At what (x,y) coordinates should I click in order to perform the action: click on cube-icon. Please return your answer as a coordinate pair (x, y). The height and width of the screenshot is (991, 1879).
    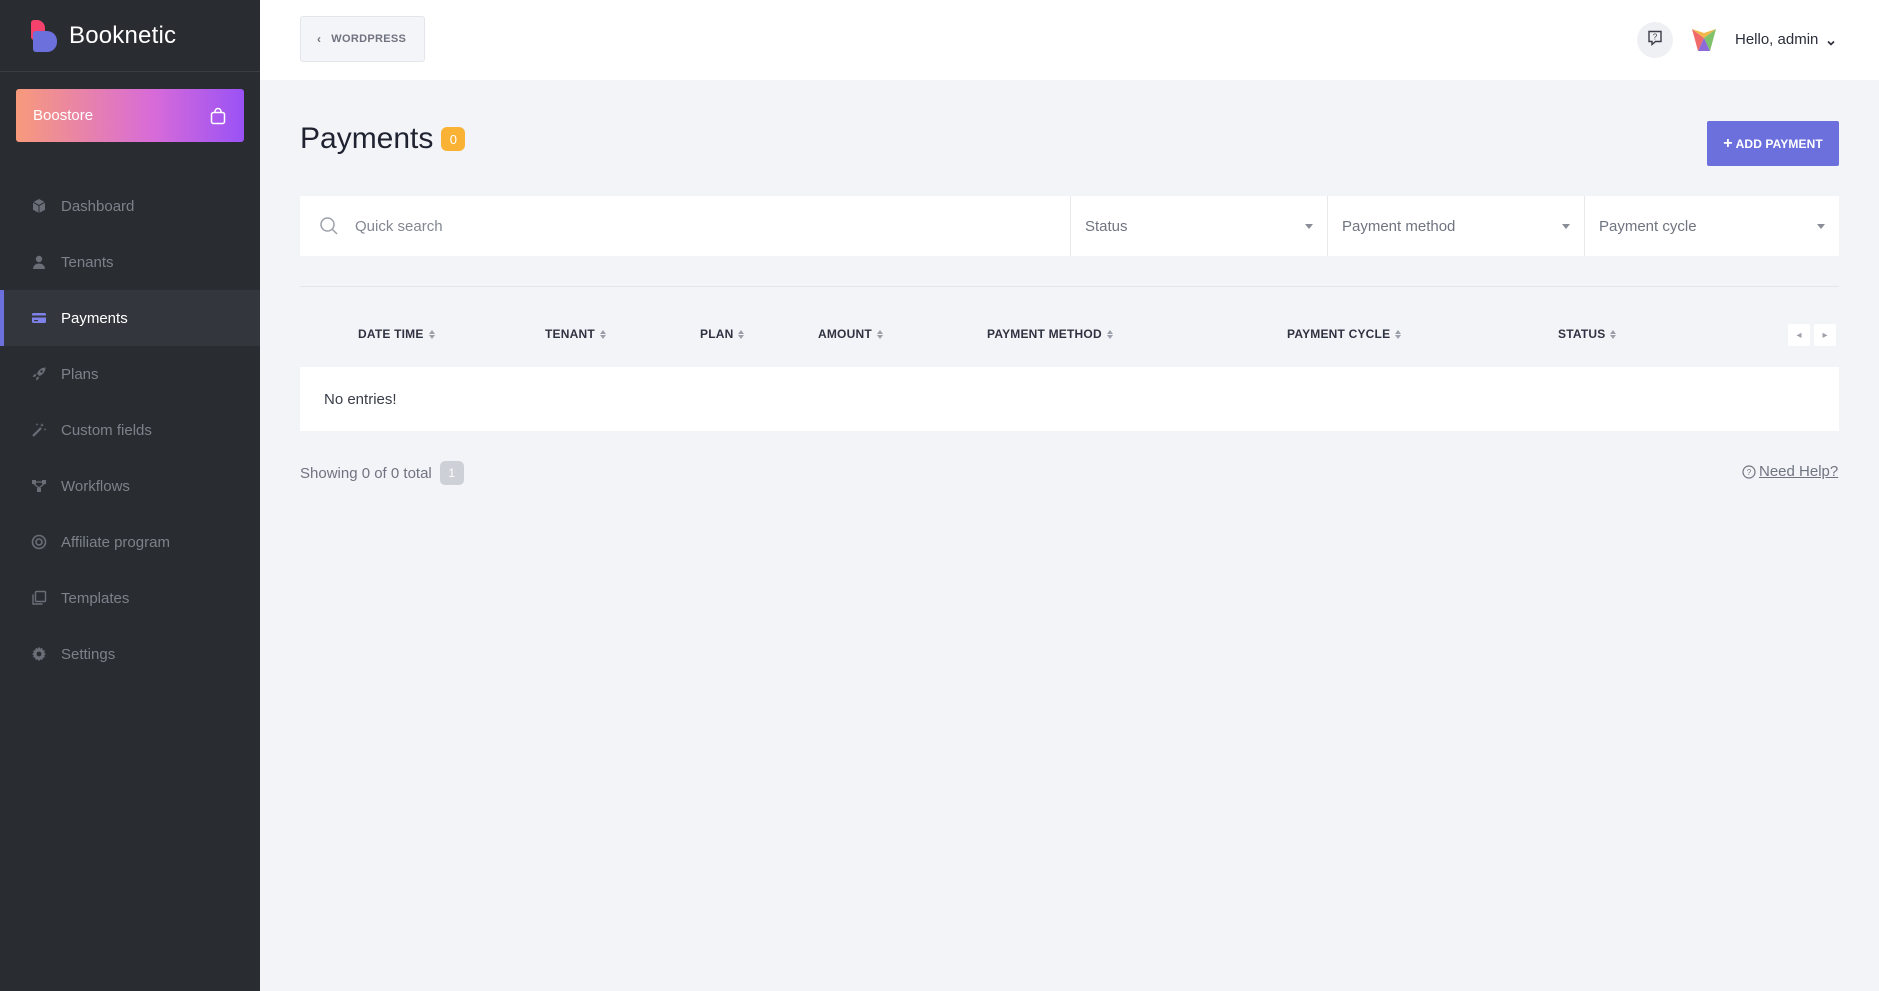
    Looking at the image, I should click on (39, 206).